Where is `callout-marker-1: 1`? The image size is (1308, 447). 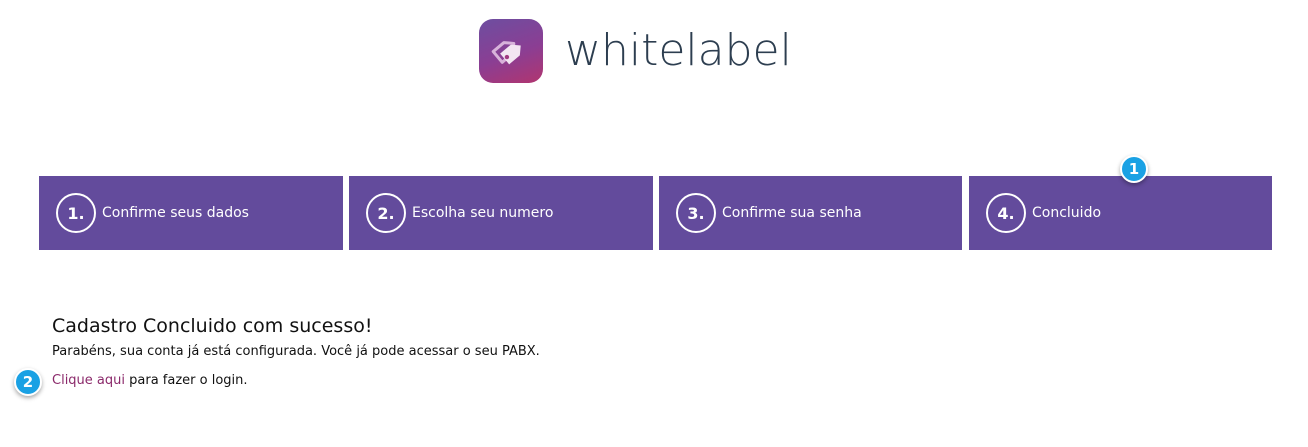 callout-marker-1: 1 is located at coordinates (1134, 169).